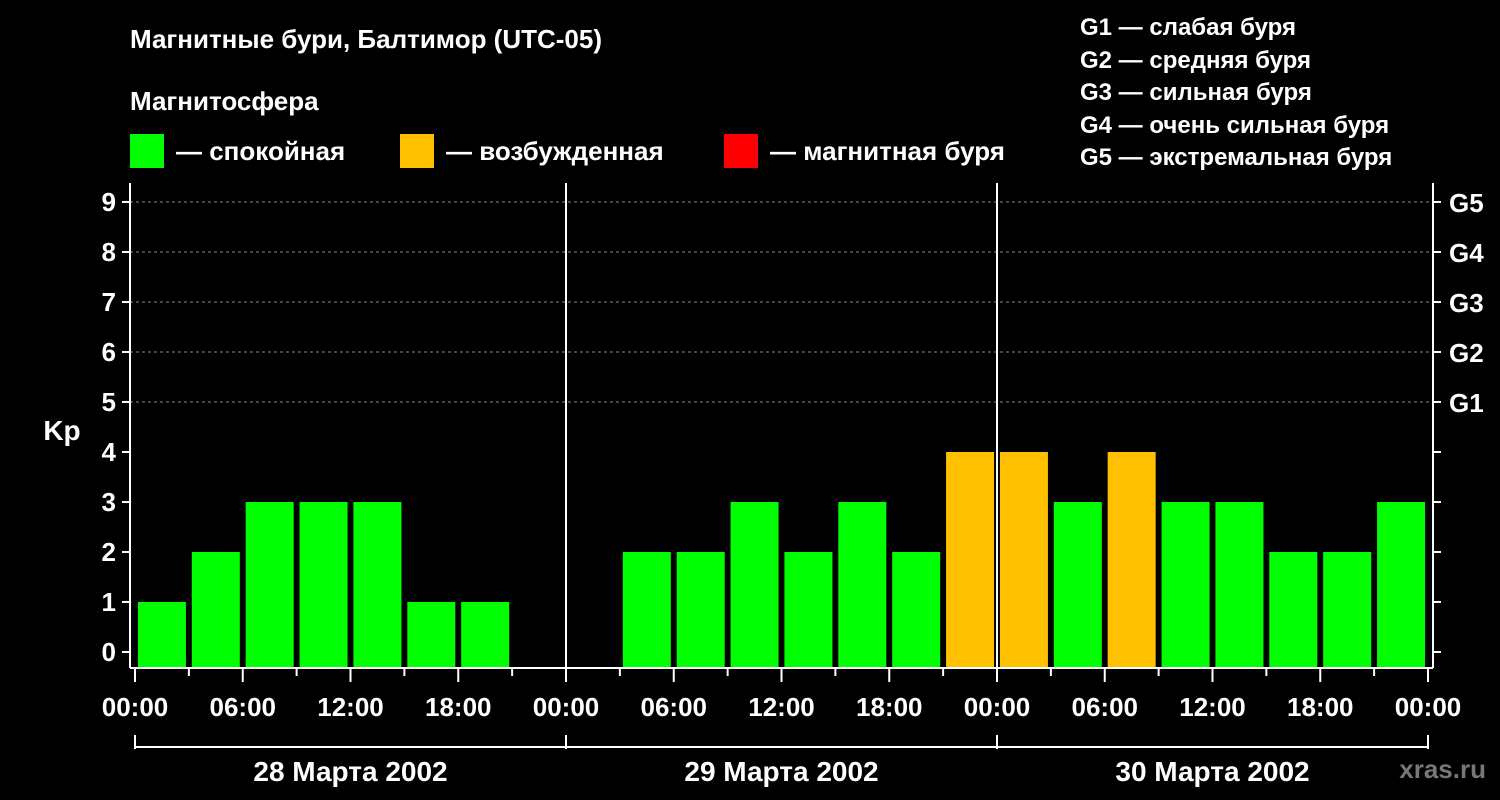 This screenshot has height=800, width=1500. I want to click on y-tick-label: 5, so click(109, 402).